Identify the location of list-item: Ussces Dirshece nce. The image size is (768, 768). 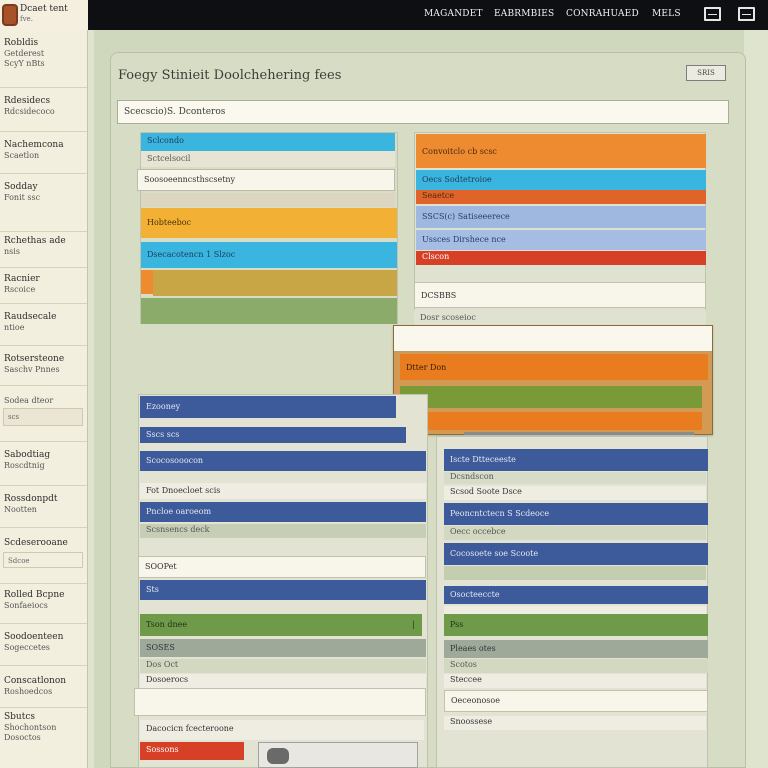
(561, 240).